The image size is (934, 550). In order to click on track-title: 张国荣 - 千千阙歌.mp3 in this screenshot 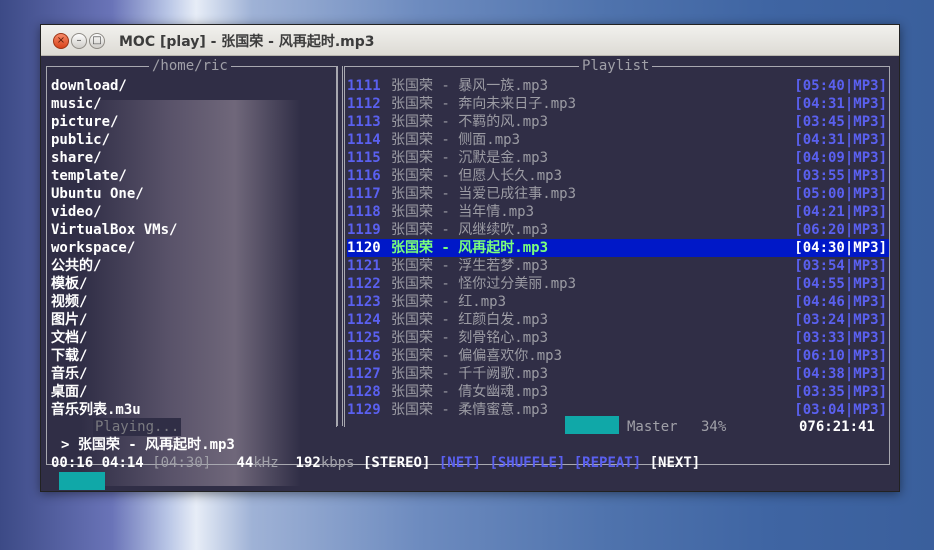, I will do `click(470, 374)`.